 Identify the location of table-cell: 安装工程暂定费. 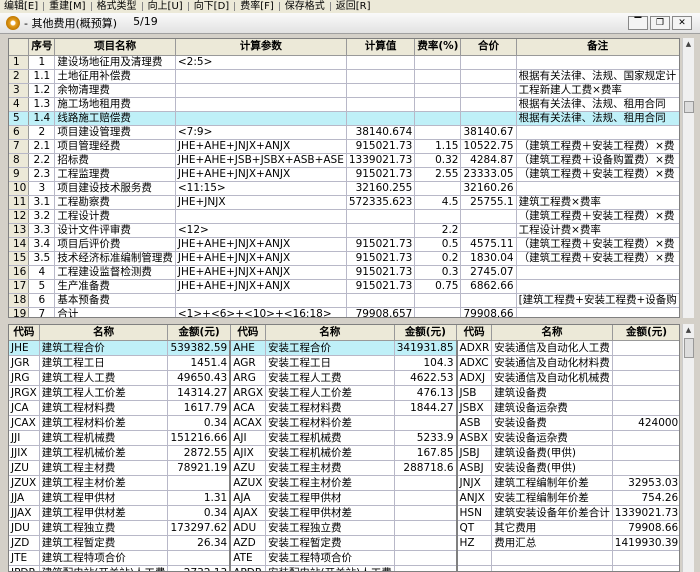
(330, 543).